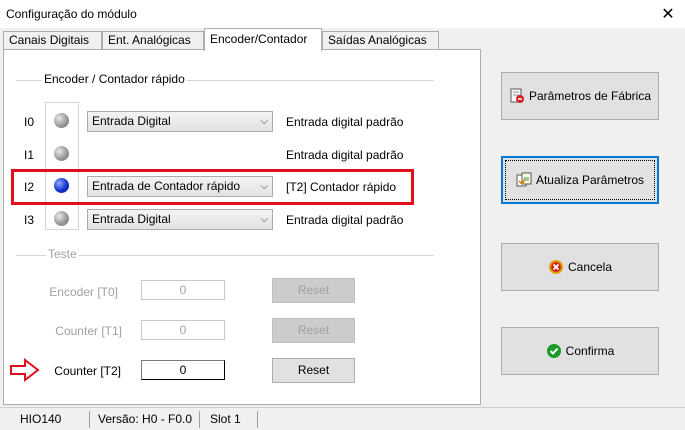 This screenshot has height=430, width=685. Describe the element at coordinates (131, 219) in the screenshot. I see `mode-select-i3-value: Entrada Digital` at that location.